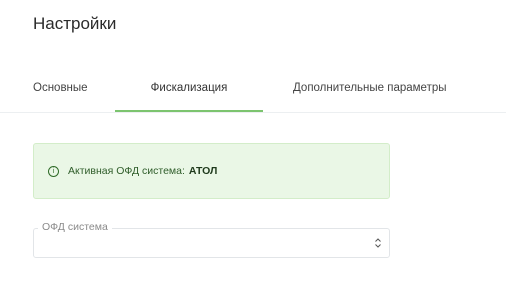 This screenshot has height=307, width=506. I want to click on alert-value: АТОЛ, so click(203, 171).